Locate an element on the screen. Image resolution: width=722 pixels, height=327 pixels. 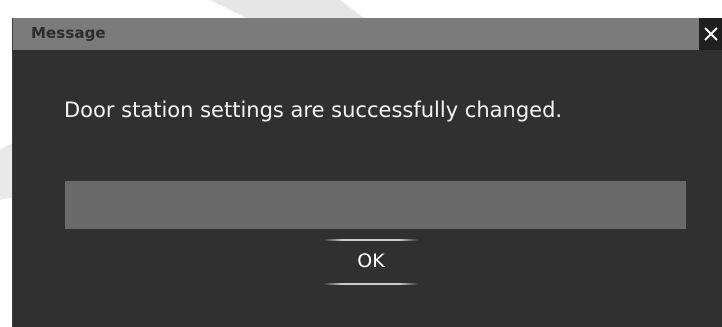
close-button is located at coordinates (710, 34).